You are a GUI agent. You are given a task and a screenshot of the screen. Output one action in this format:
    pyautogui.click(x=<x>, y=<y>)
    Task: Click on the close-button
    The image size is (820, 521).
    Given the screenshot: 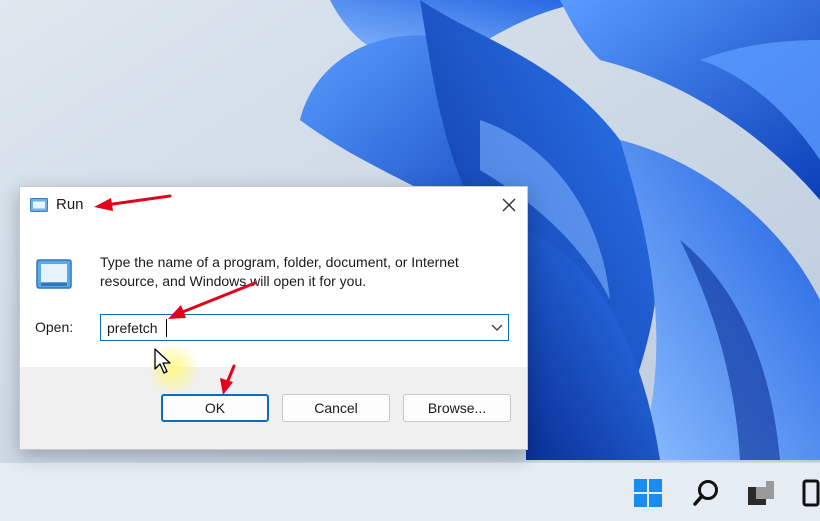 What is the action you would take?
    pyautogui.click(x=509, y=205)
    